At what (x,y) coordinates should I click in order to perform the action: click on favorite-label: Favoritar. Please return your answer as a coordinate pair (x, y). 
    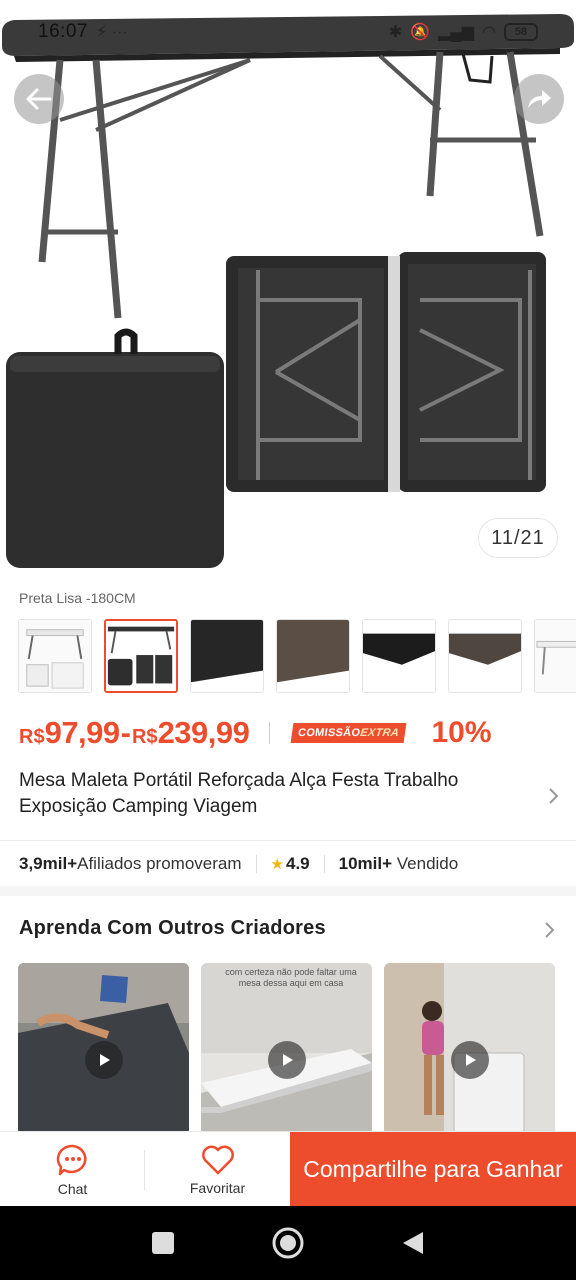
    Looking at the image, I should click on (217, 1187).